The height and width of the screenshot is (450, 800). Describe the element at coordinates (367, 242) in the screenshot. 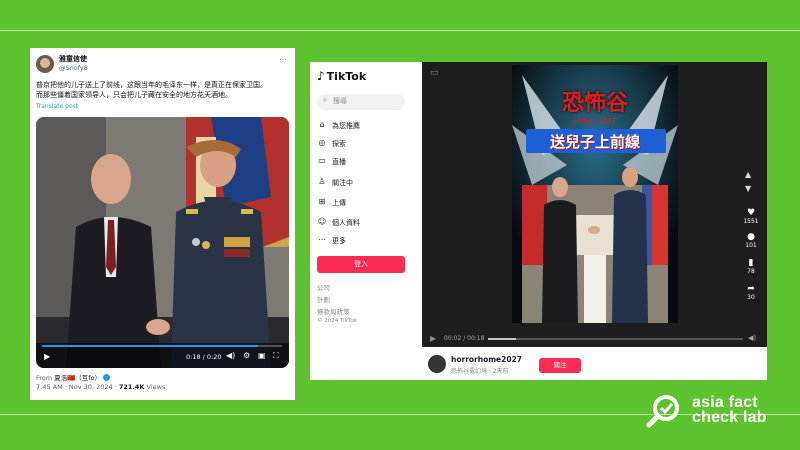

I see `nav-item-more: ⋯ 更多` at that location.